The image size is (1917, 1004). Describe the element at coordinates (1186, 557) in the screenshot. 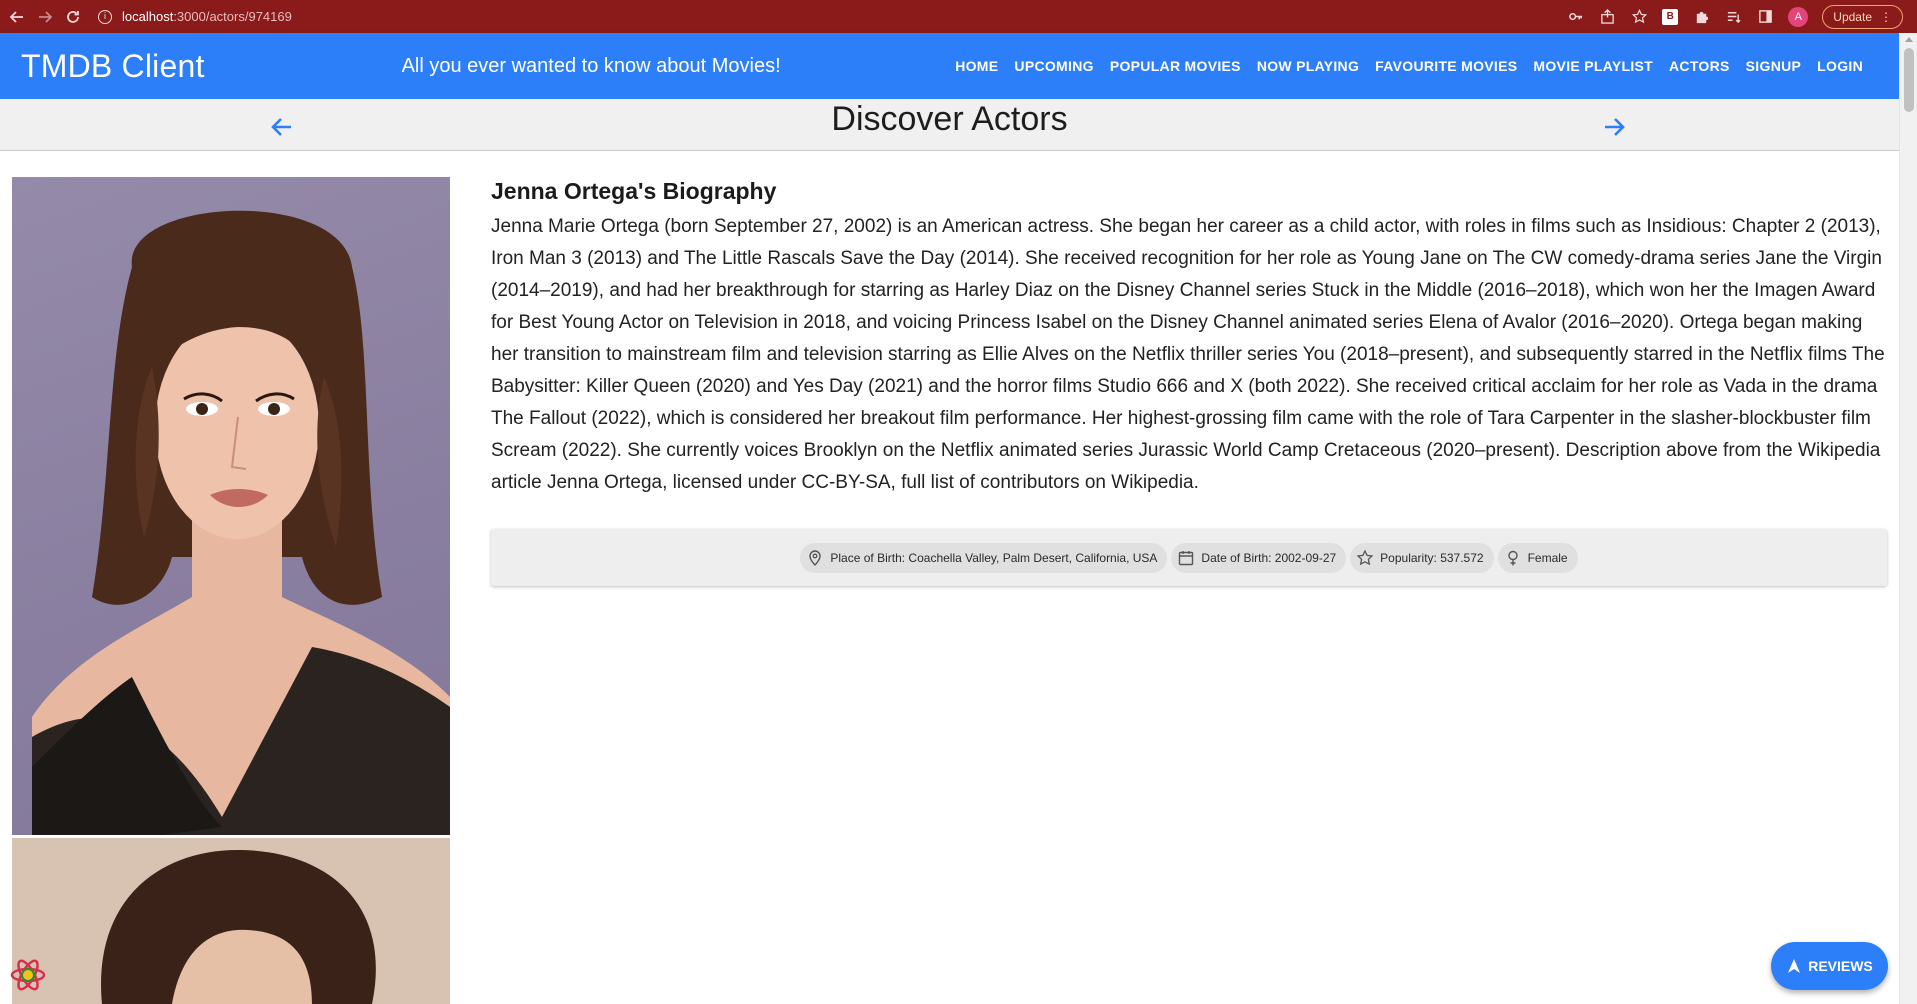

I see `calendar-icon` at that location.